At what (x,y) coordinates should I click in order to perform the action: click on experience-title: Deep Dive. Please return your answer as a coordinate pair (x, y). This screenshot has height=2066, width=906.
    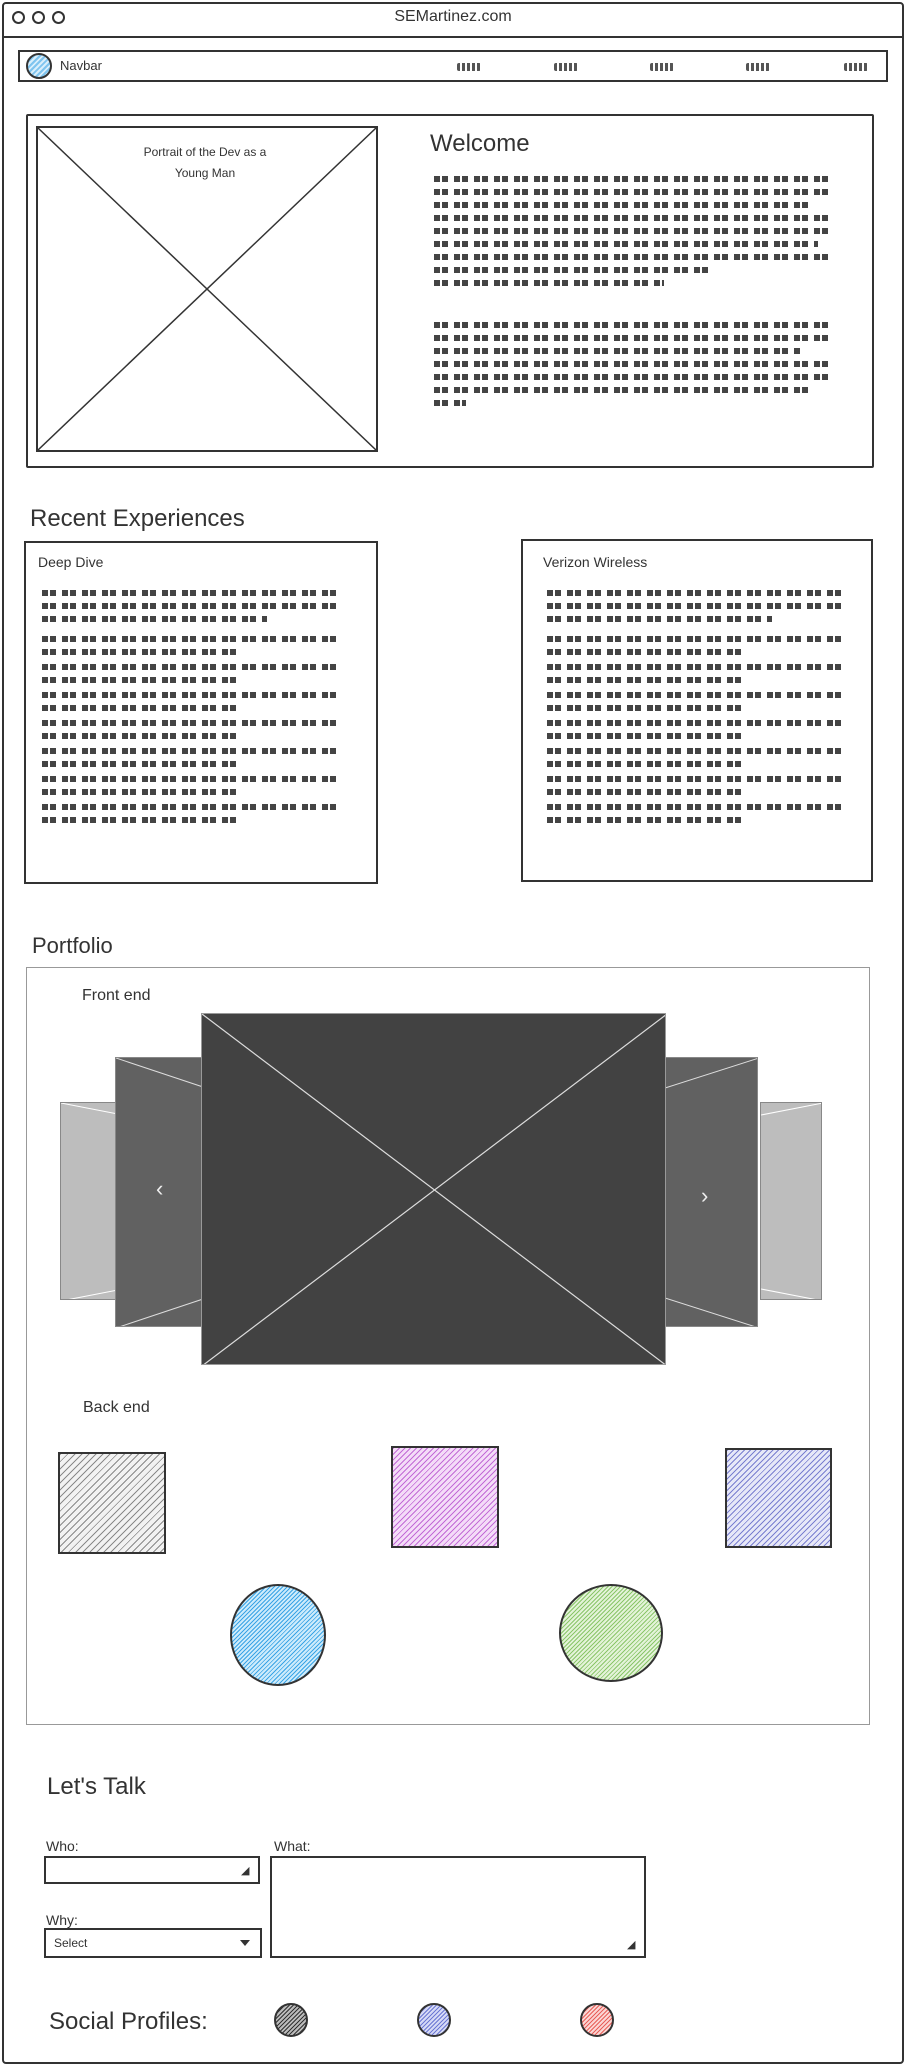
    Looking at the image, I should click on (71, 562).